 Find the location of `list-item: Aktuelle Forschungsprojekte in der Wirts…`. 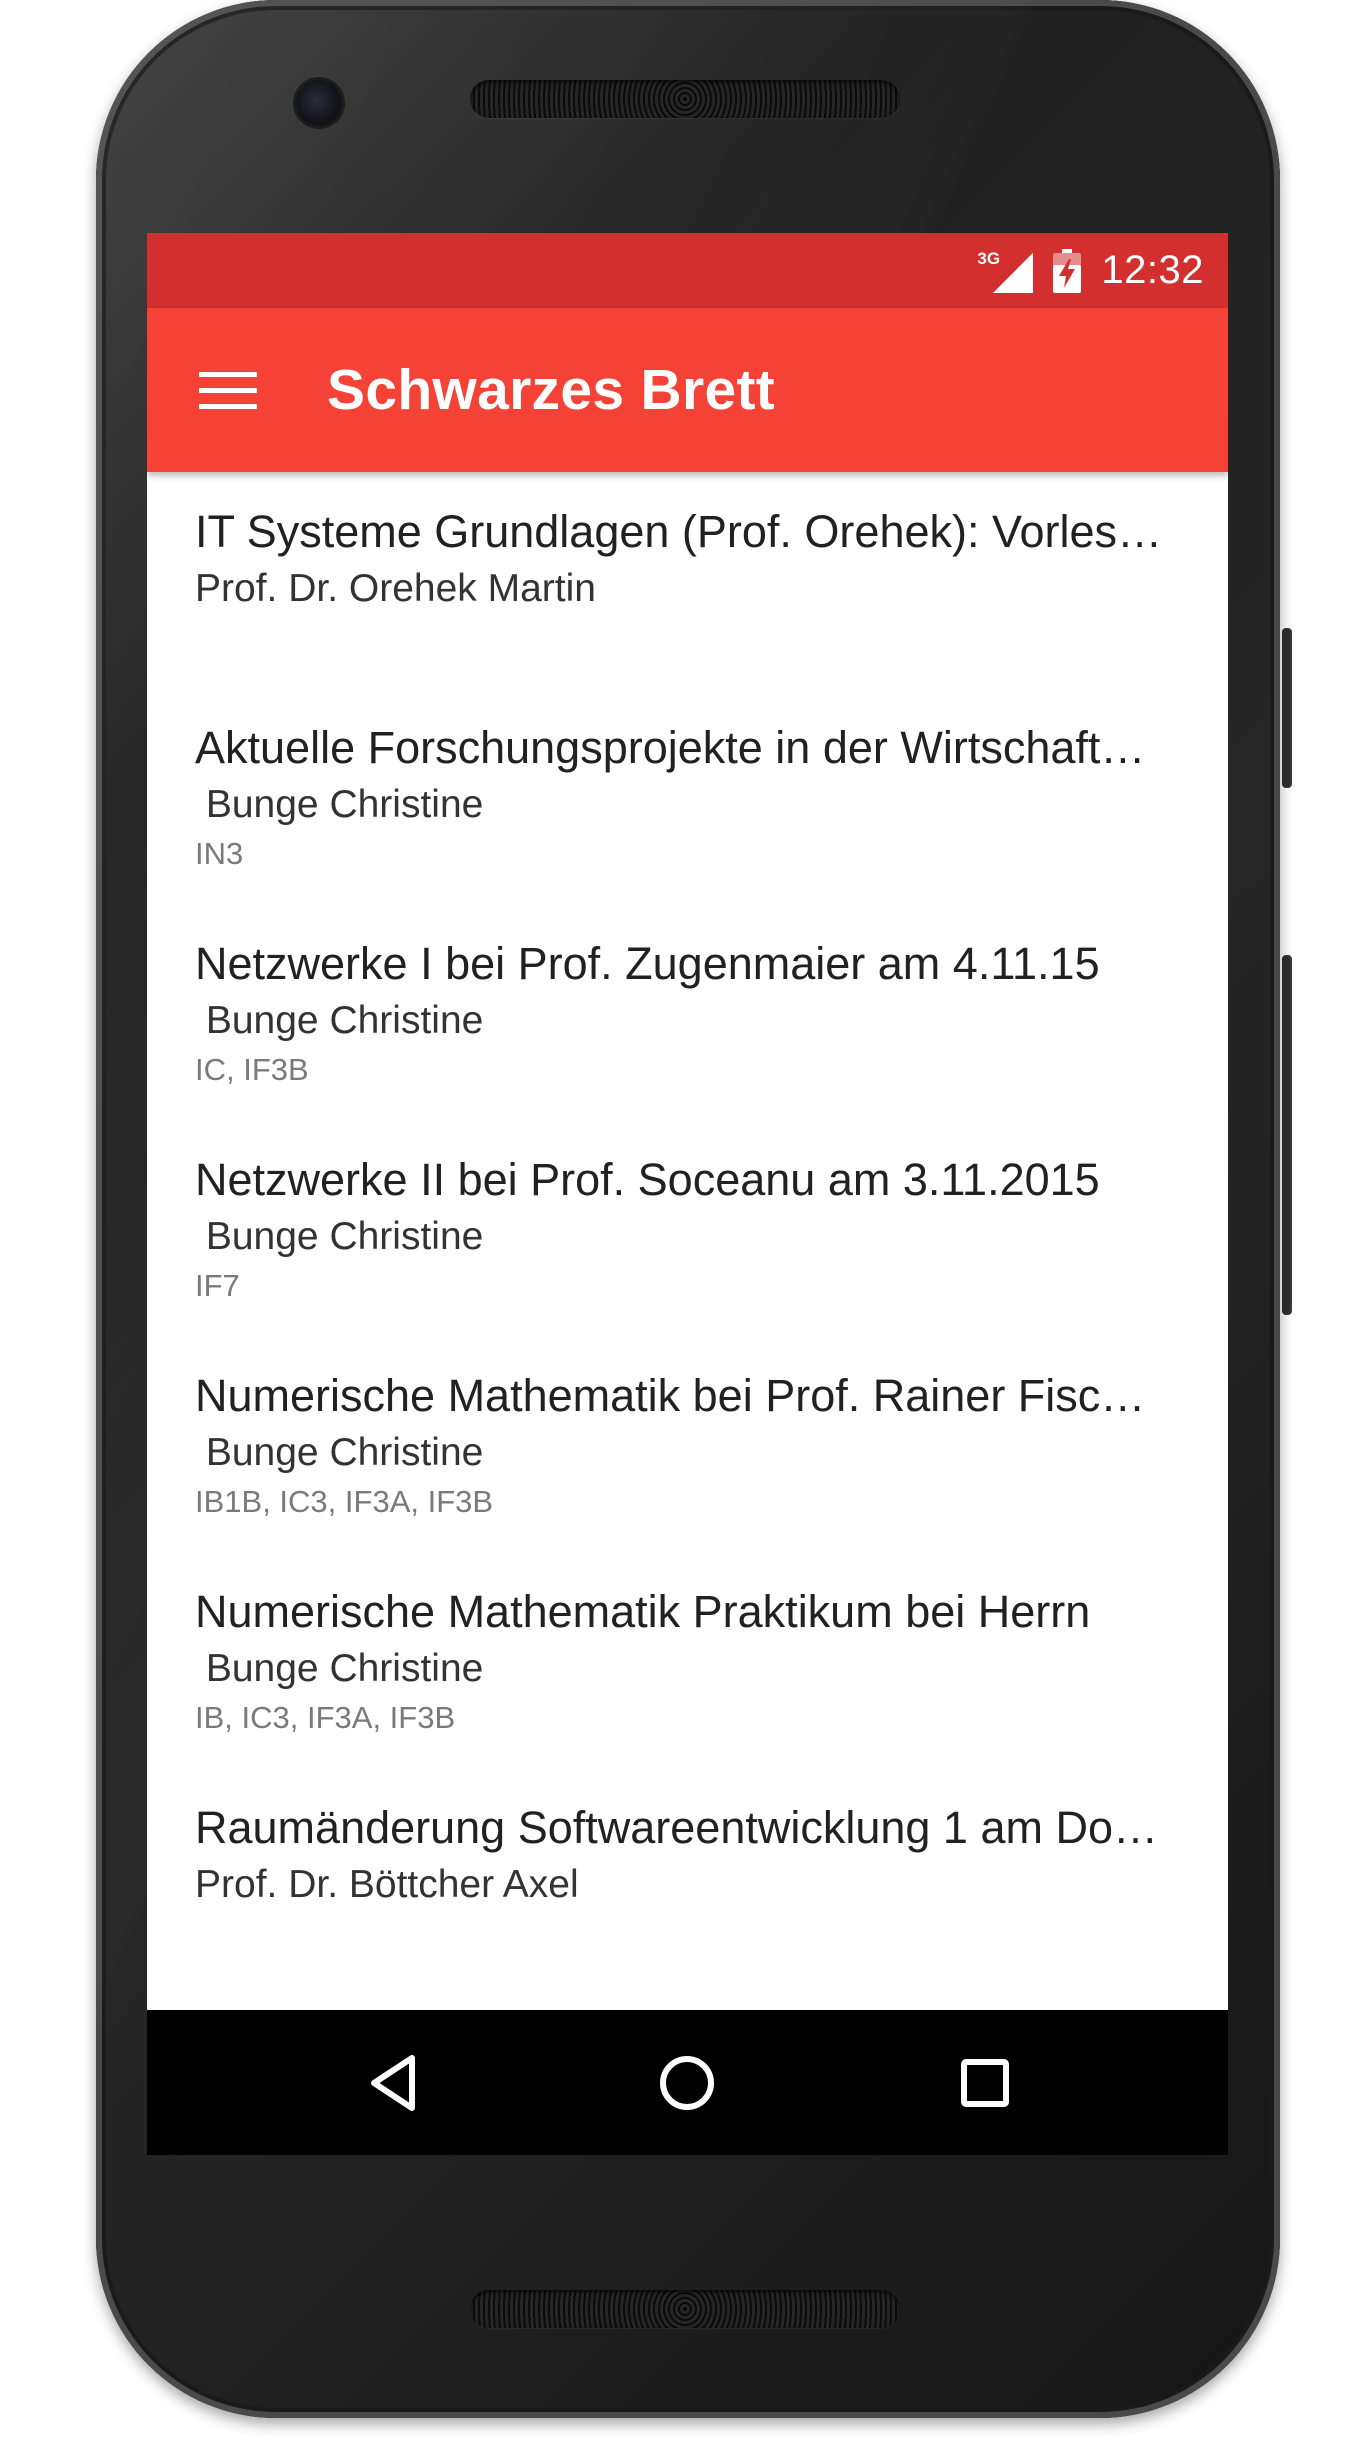

list-item: Aktuelle Forschungsprojekte in der Wirts… is located at coordinates (687, 796).